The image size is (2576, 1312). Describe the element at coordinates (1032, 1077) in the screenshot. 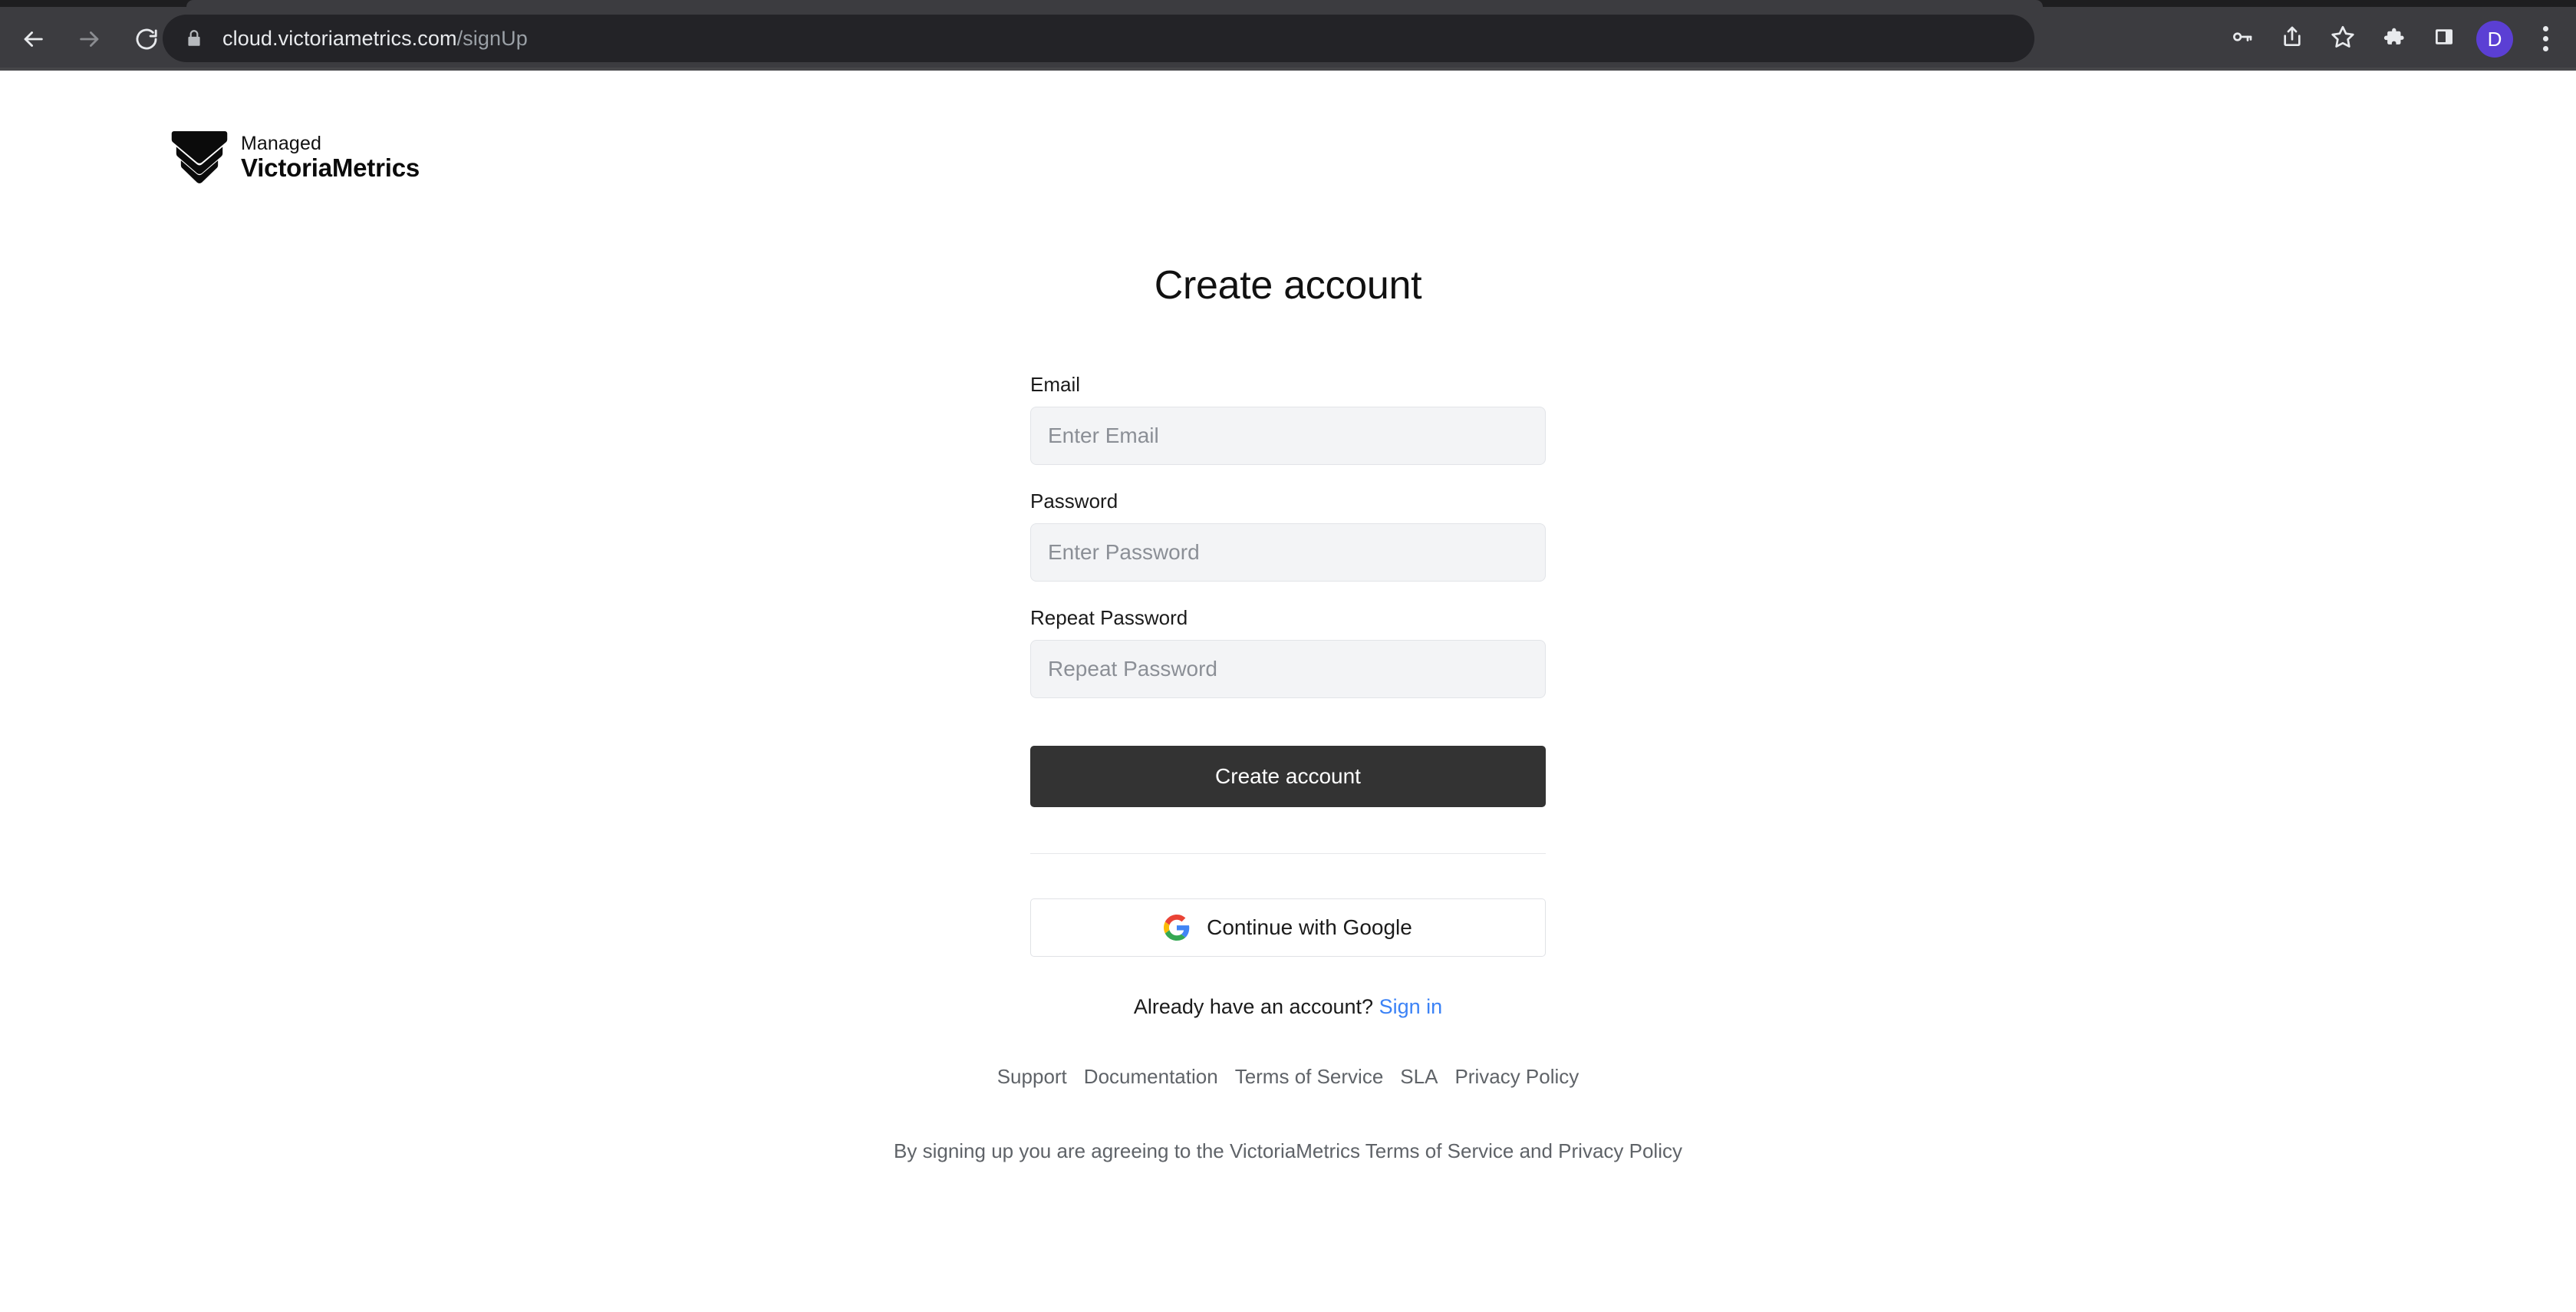

I see `footer-link-support: Support` at that location.